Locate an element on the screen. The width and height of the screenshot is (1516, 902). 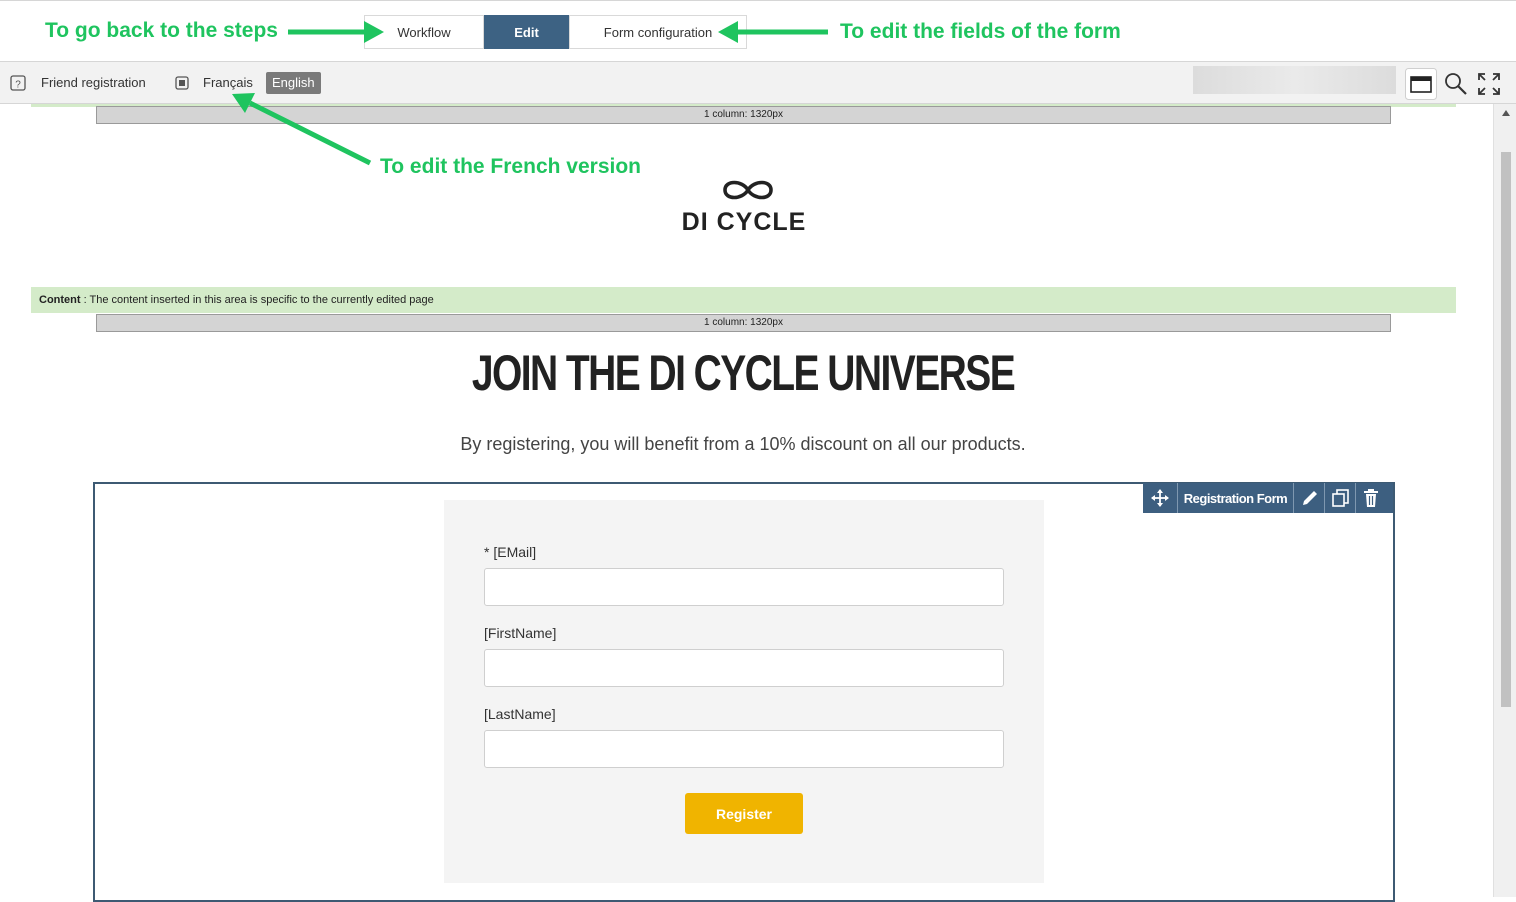
email-field is located at coordinates (744, 587).